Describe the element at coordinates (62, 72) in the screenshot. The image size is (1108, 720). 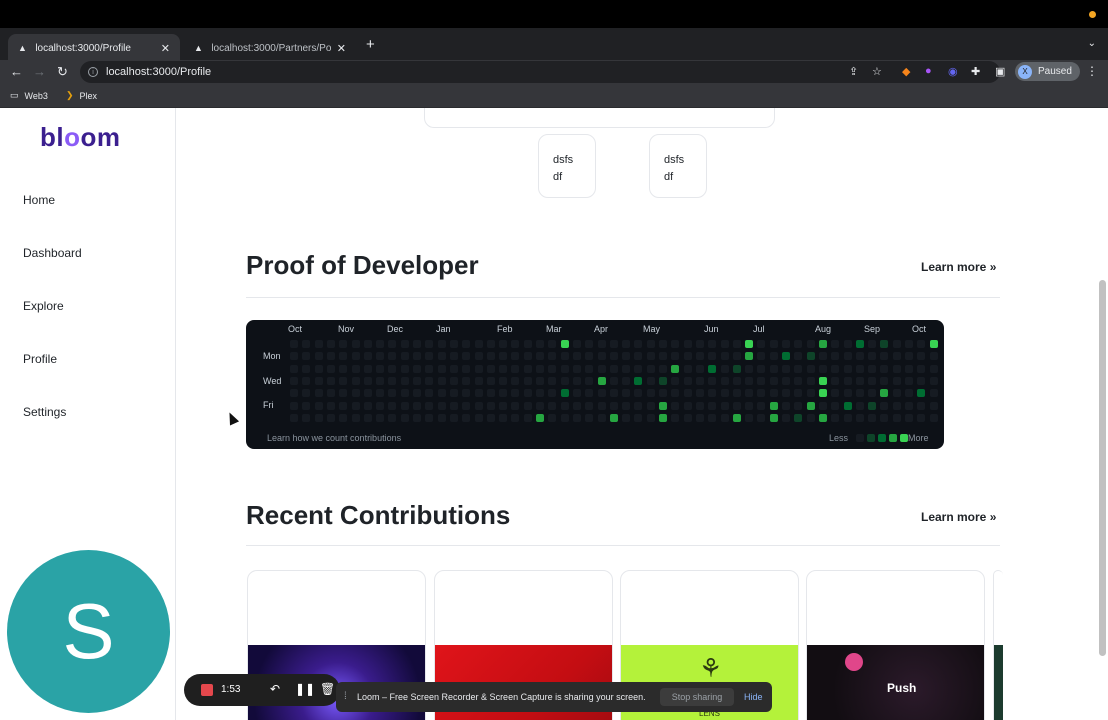
I see `reload-icon: ↻` at that location.